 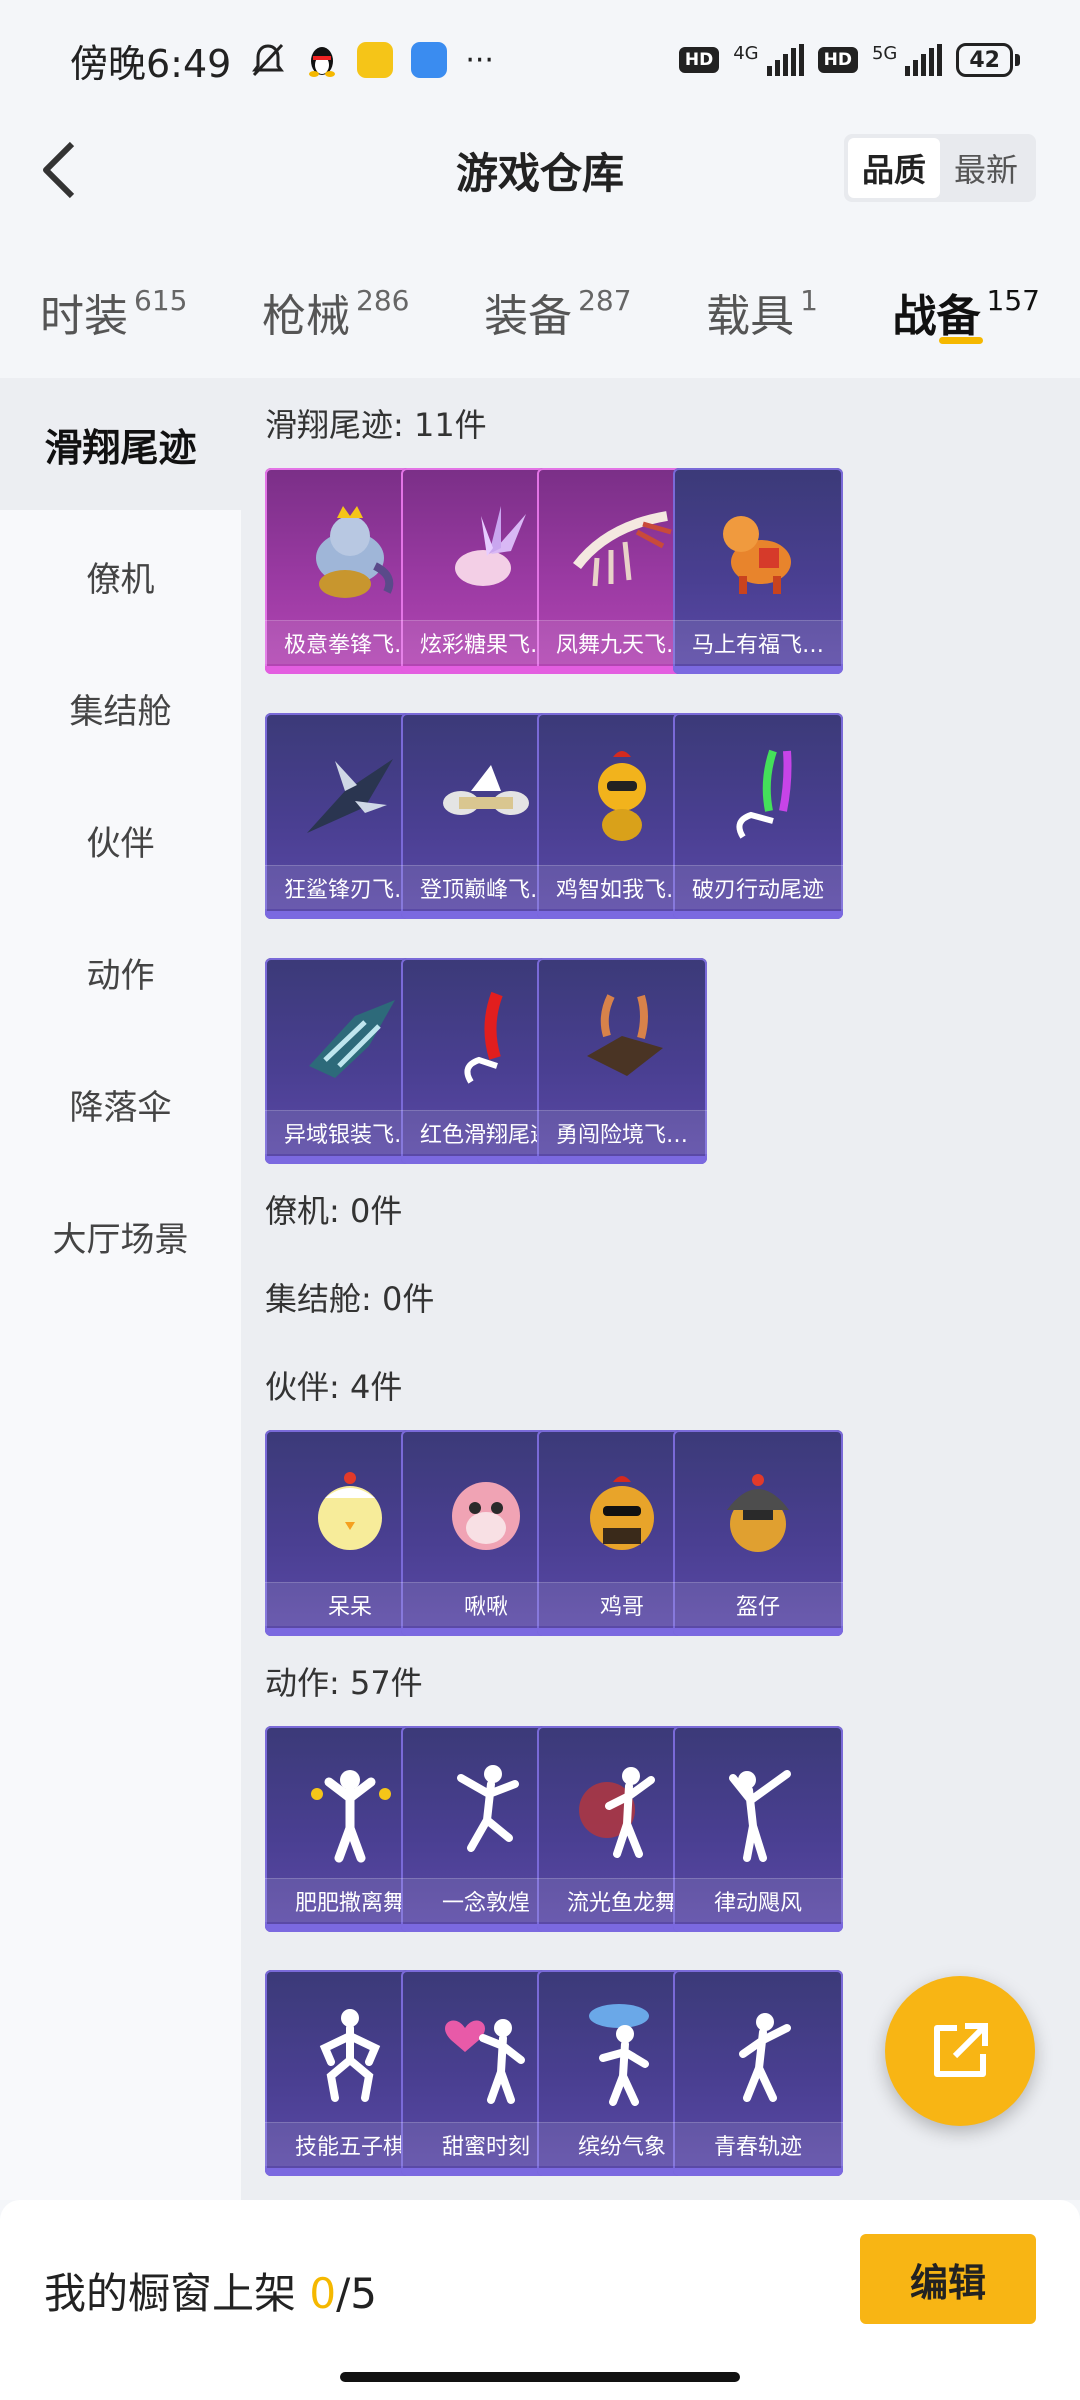 I want to click on tab-vehicles: 载具 1, so click(x=762, y=305).